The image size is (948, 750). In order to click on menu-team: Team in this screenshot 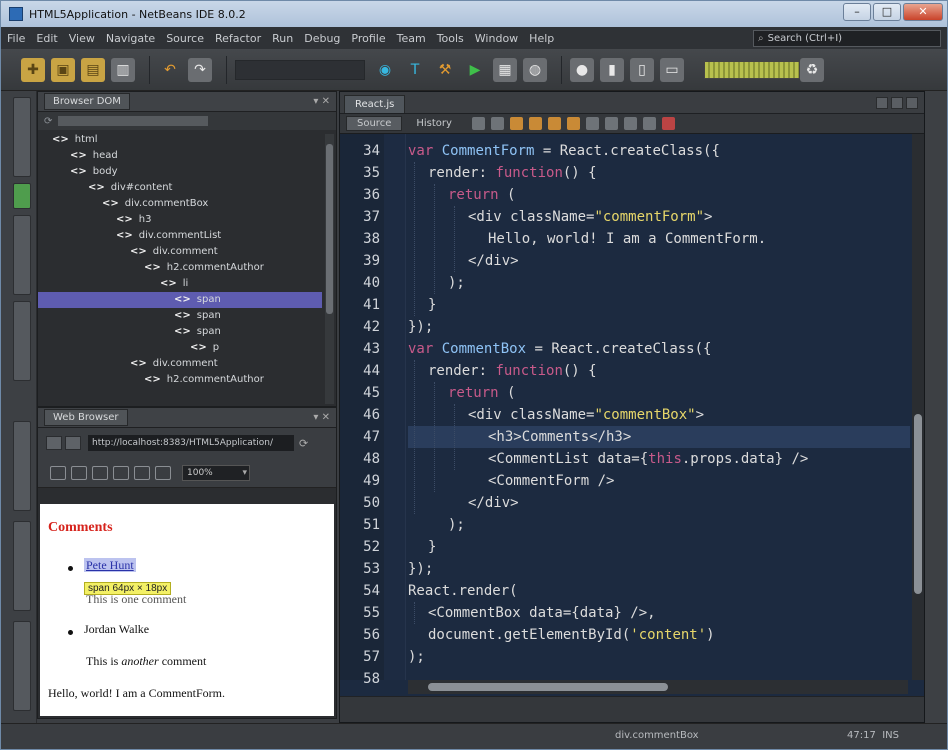, I will do `click(411, 38)`.